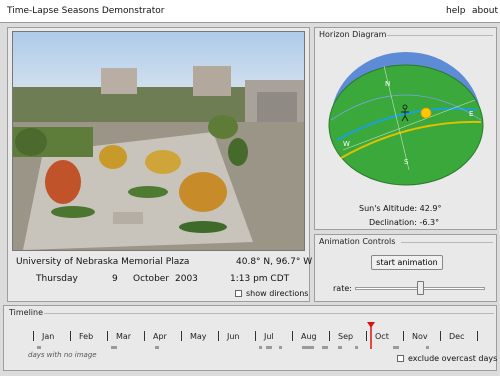  What do you see at coordinates (62, 355) in the screenshot?
I see `no-image-legend: days with no image` at bounding box center [62, 355].